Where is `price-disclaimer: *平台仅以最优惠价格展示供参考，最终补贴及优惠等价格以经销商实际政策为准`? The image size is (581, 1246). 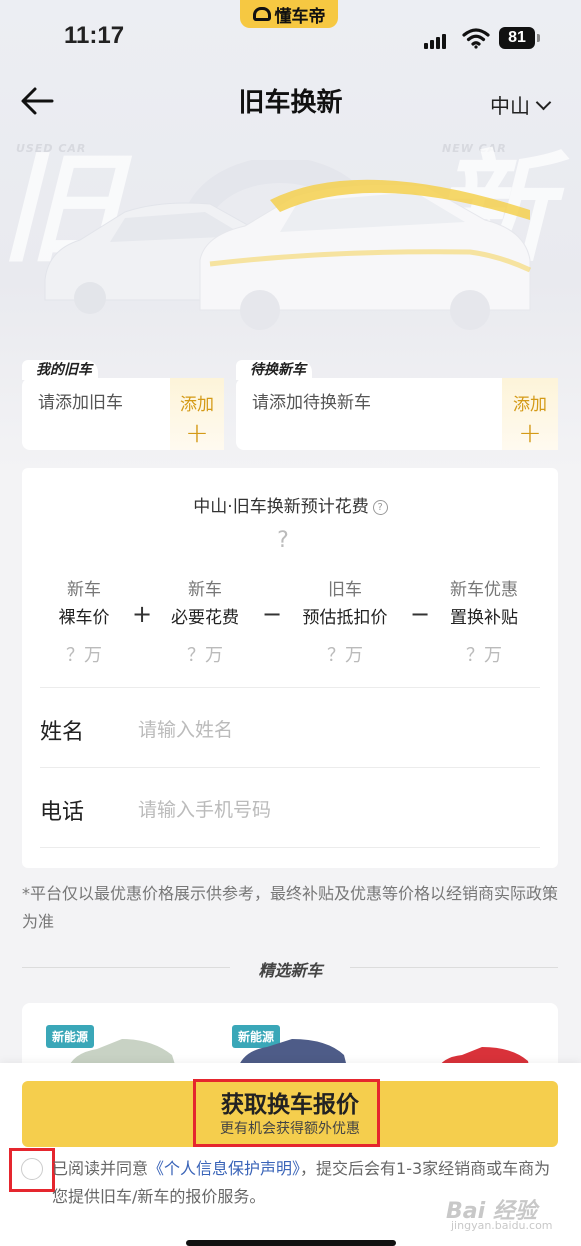
price-disclaimer: *平台仅以最优惠价格展示供参考，最终补贴及优惠等价格以经销商实际政策为准 is located at coordinates (290, 907).